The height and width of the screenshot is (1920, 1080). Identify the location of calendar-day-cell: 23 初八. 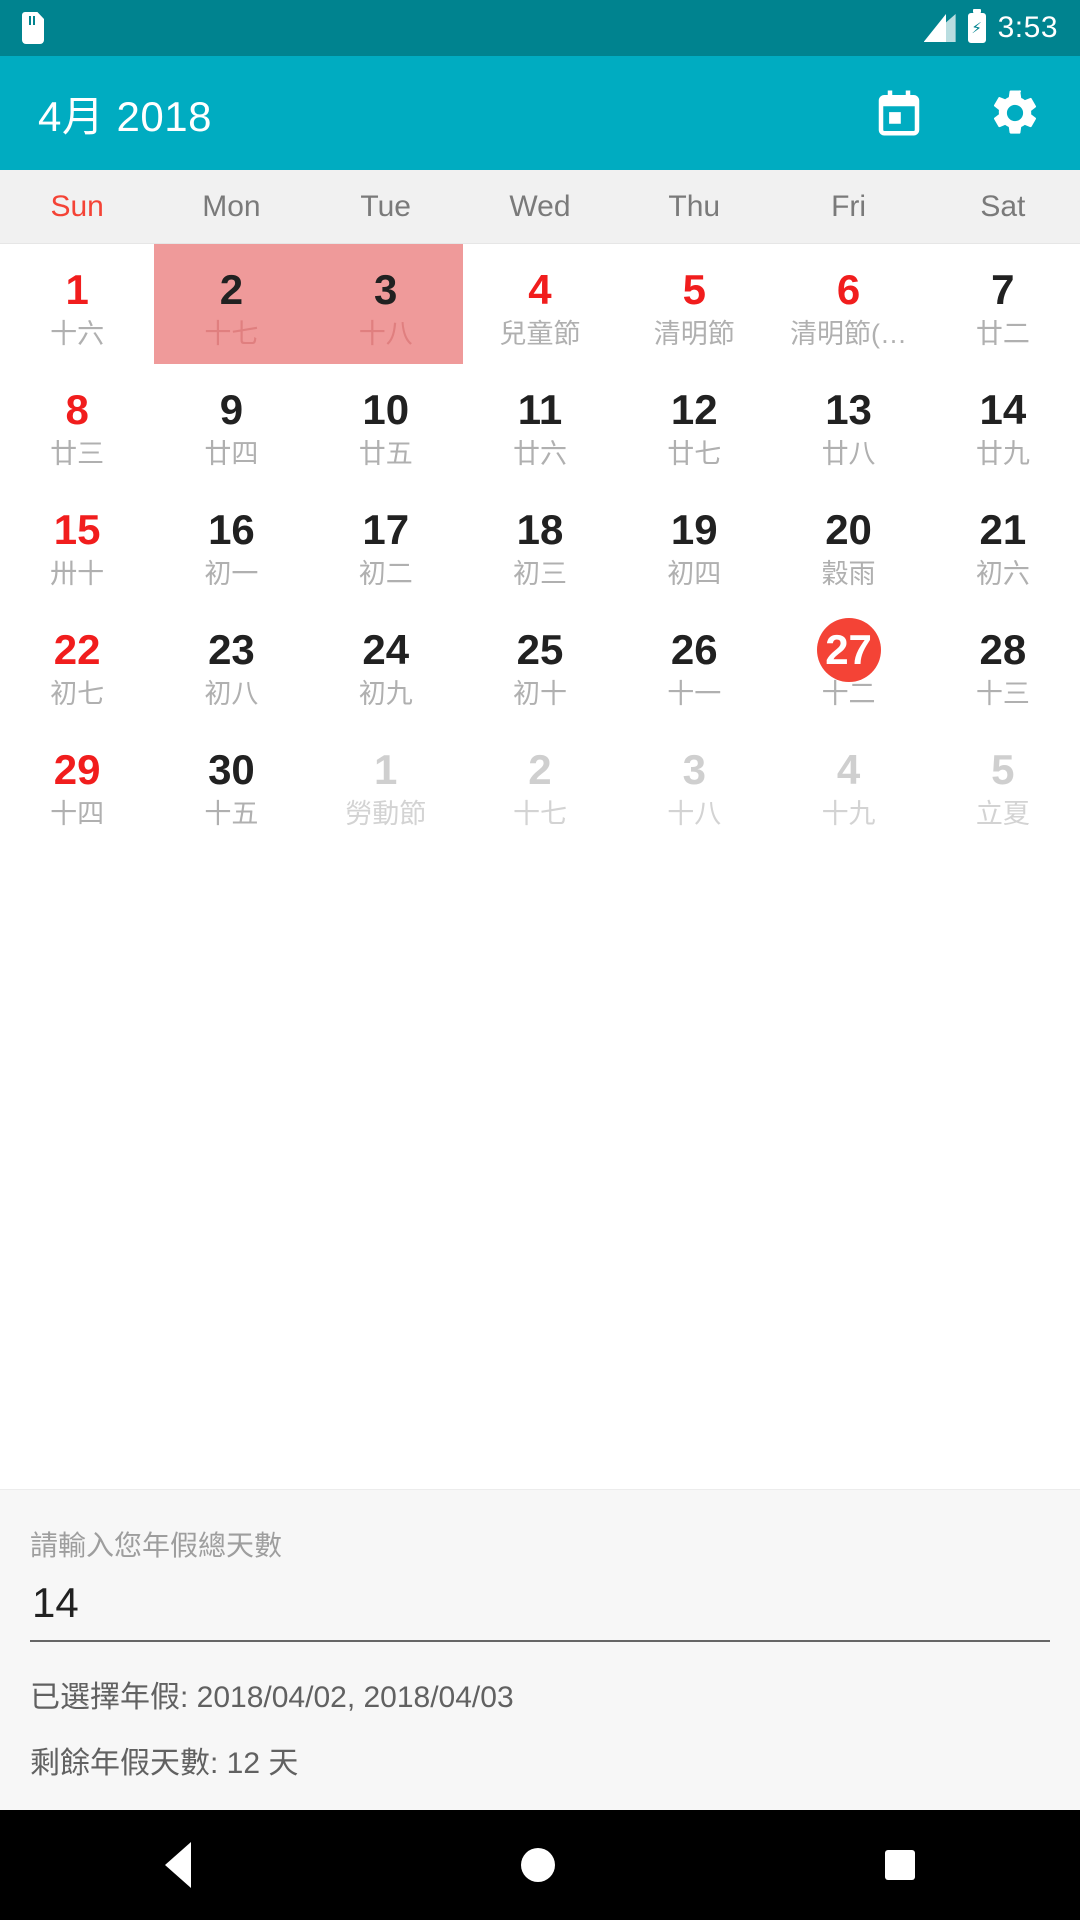
(231, 664).